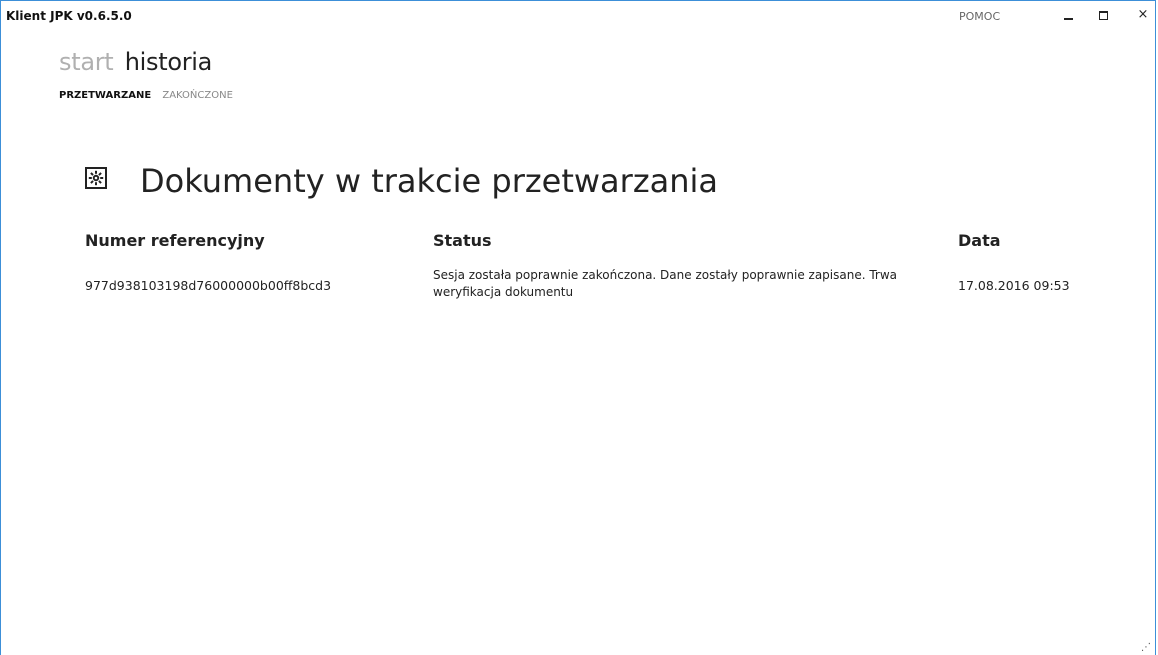 Image resolution: width=1158 pixels, height=655 pixels. Describe the element at coordinates (429, 181) in the screenshot. I see `page-title: Dokumenty w trakcie przetwarzania` at that location.